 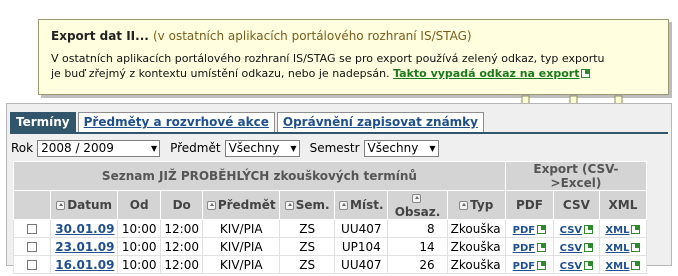 I want to click on col-typ-label: Typ, so click(x=482, y=205).